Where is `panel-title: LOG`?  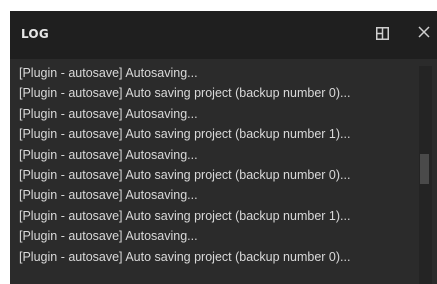 panel-title: LOG is located at coordinates (35, 34).